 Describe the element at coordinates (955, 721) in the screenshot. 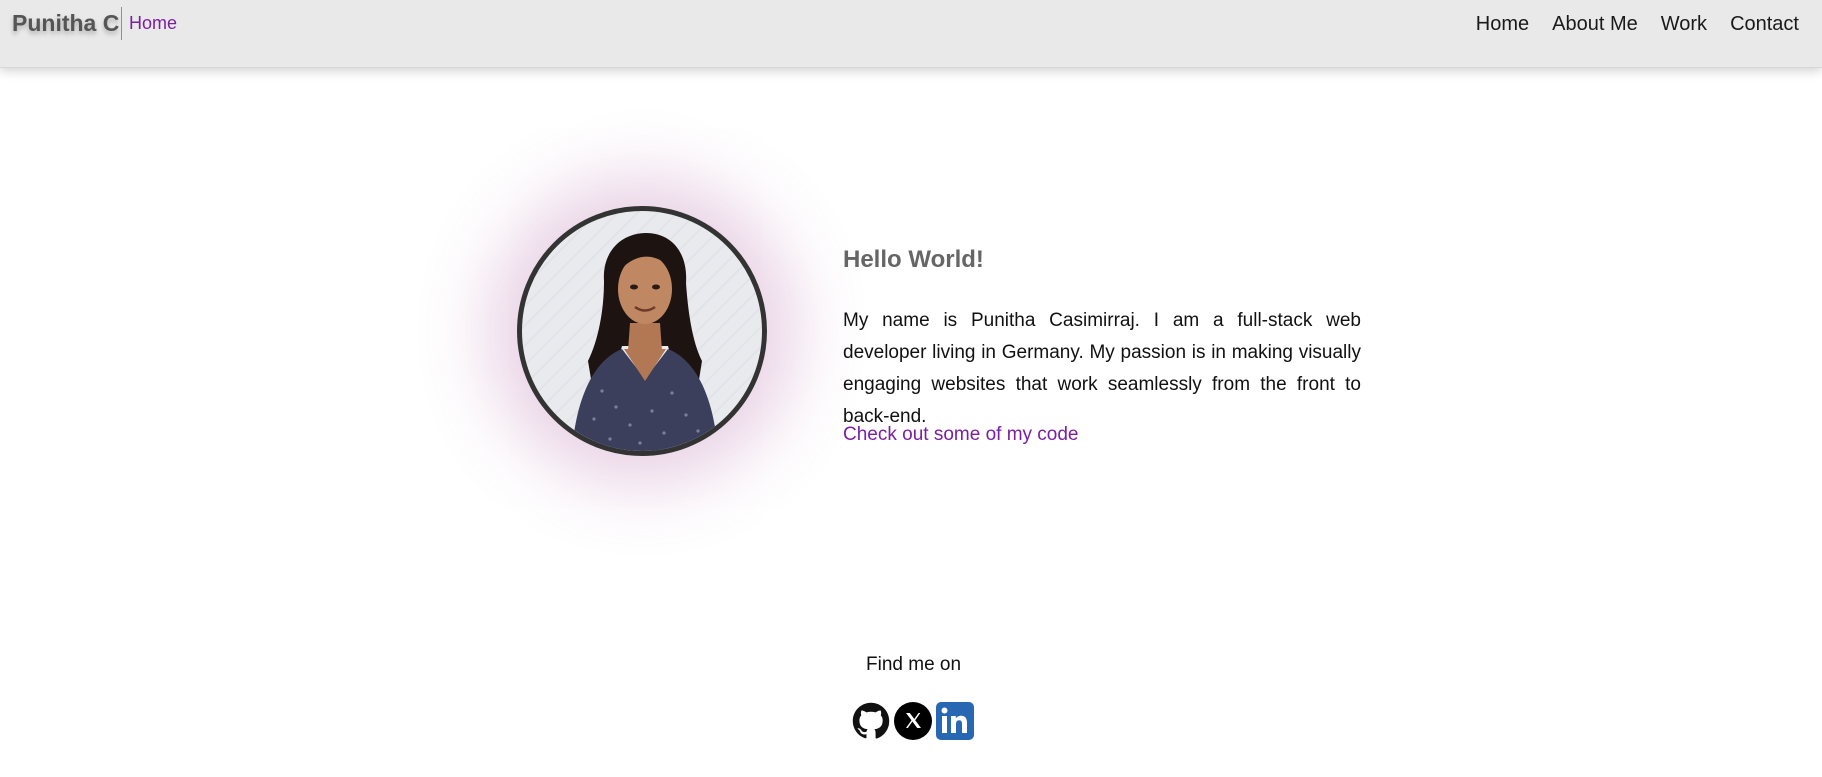

I see `linkedin-icon` at that location.